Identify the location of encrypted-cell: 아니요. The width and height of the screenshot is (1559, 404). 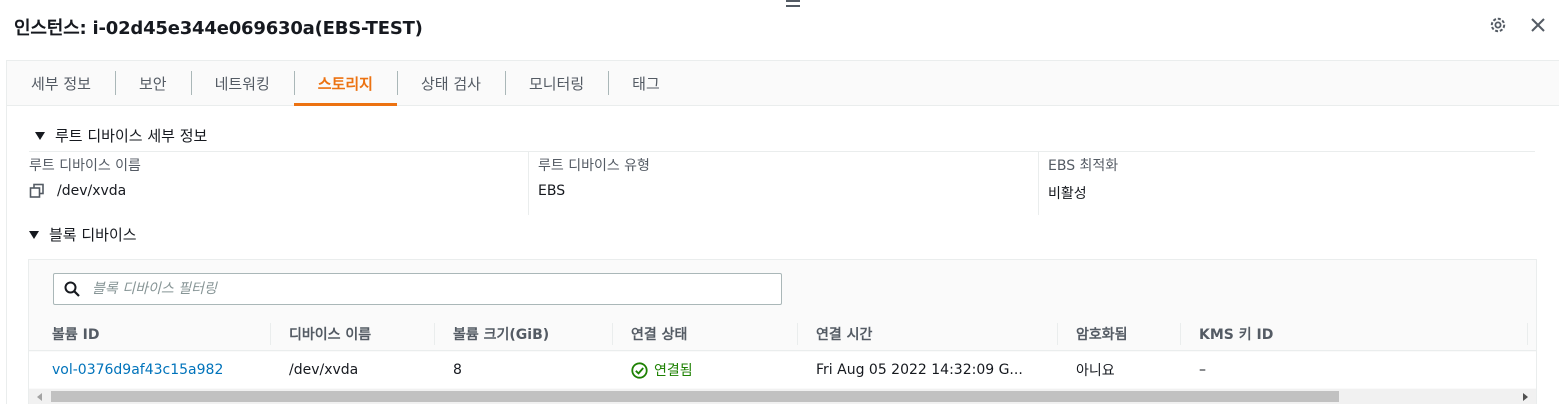
(1095, 371).